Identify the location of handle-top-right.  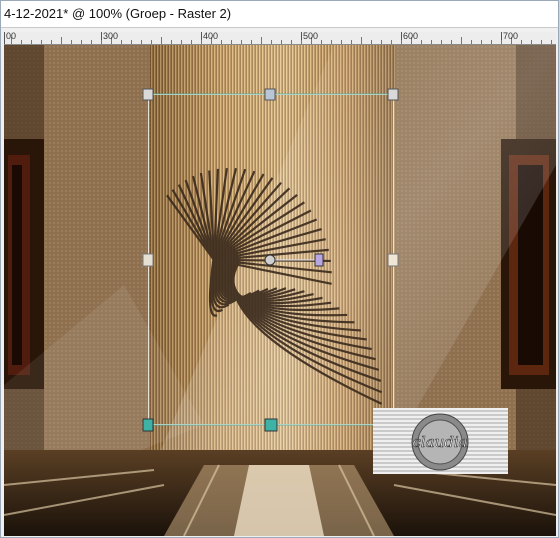
(393, 94).